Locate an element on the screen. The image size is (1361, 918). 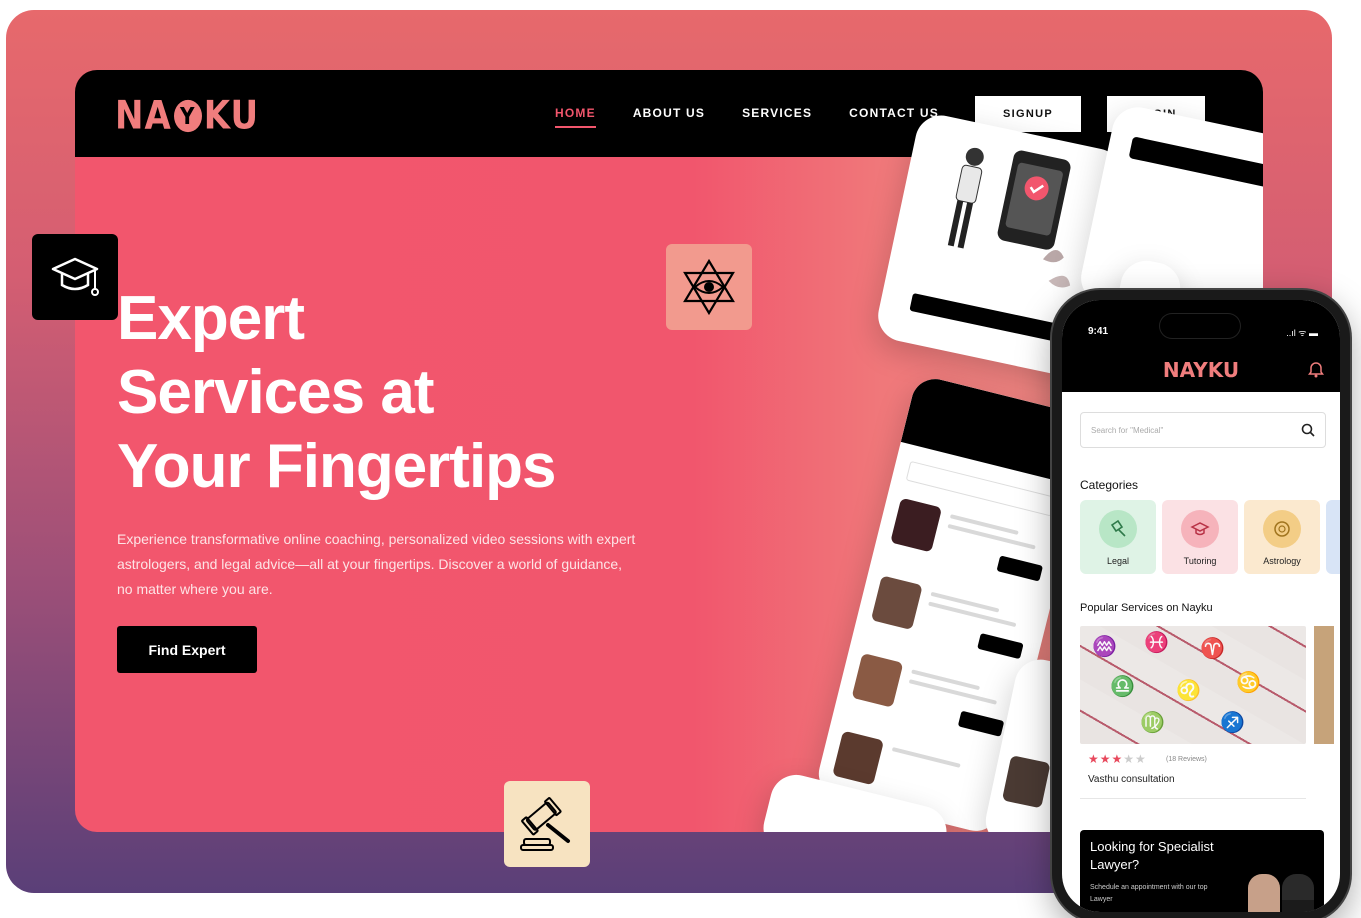
phone-search-bar: Search for "Medical" is located at coordinates (1203, 430).